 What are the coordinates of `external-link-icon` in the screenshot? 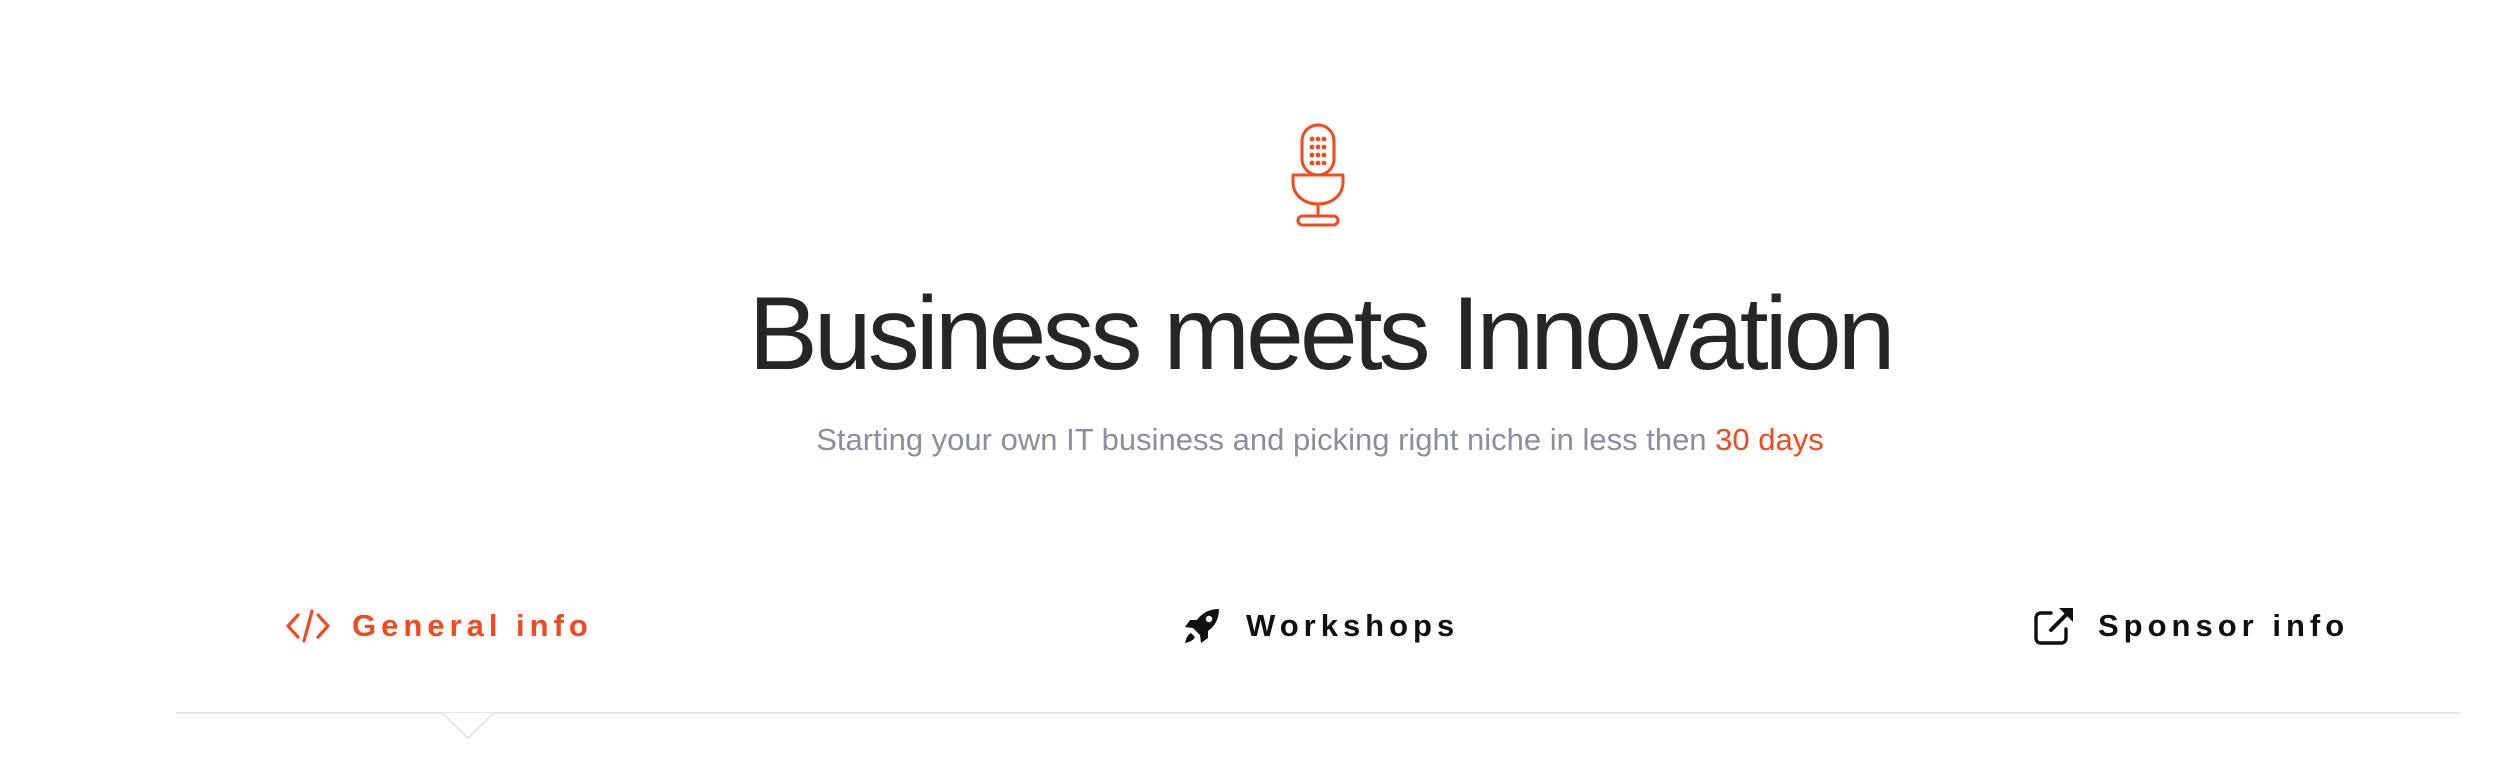 It's located at (2054, 626).